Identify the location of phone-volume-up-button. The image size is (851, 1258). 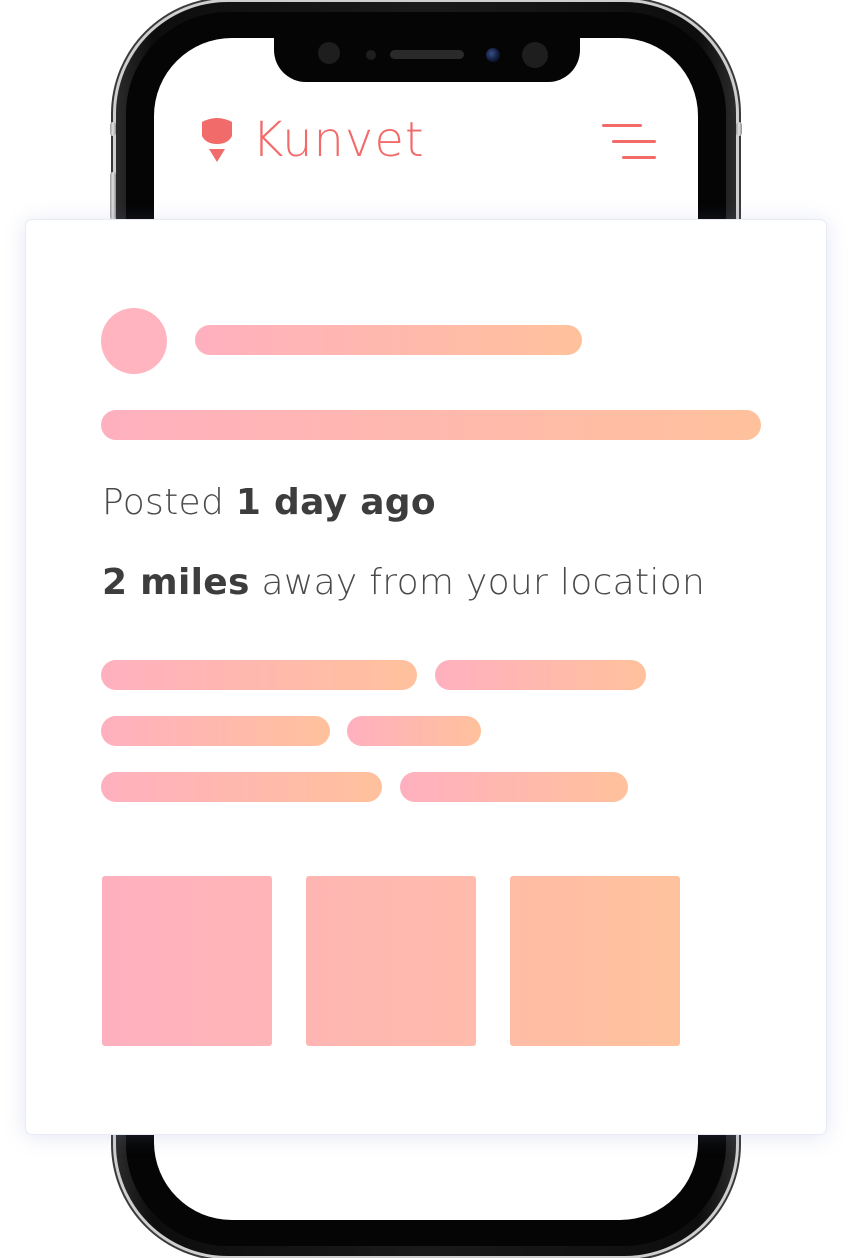
(113, 196).